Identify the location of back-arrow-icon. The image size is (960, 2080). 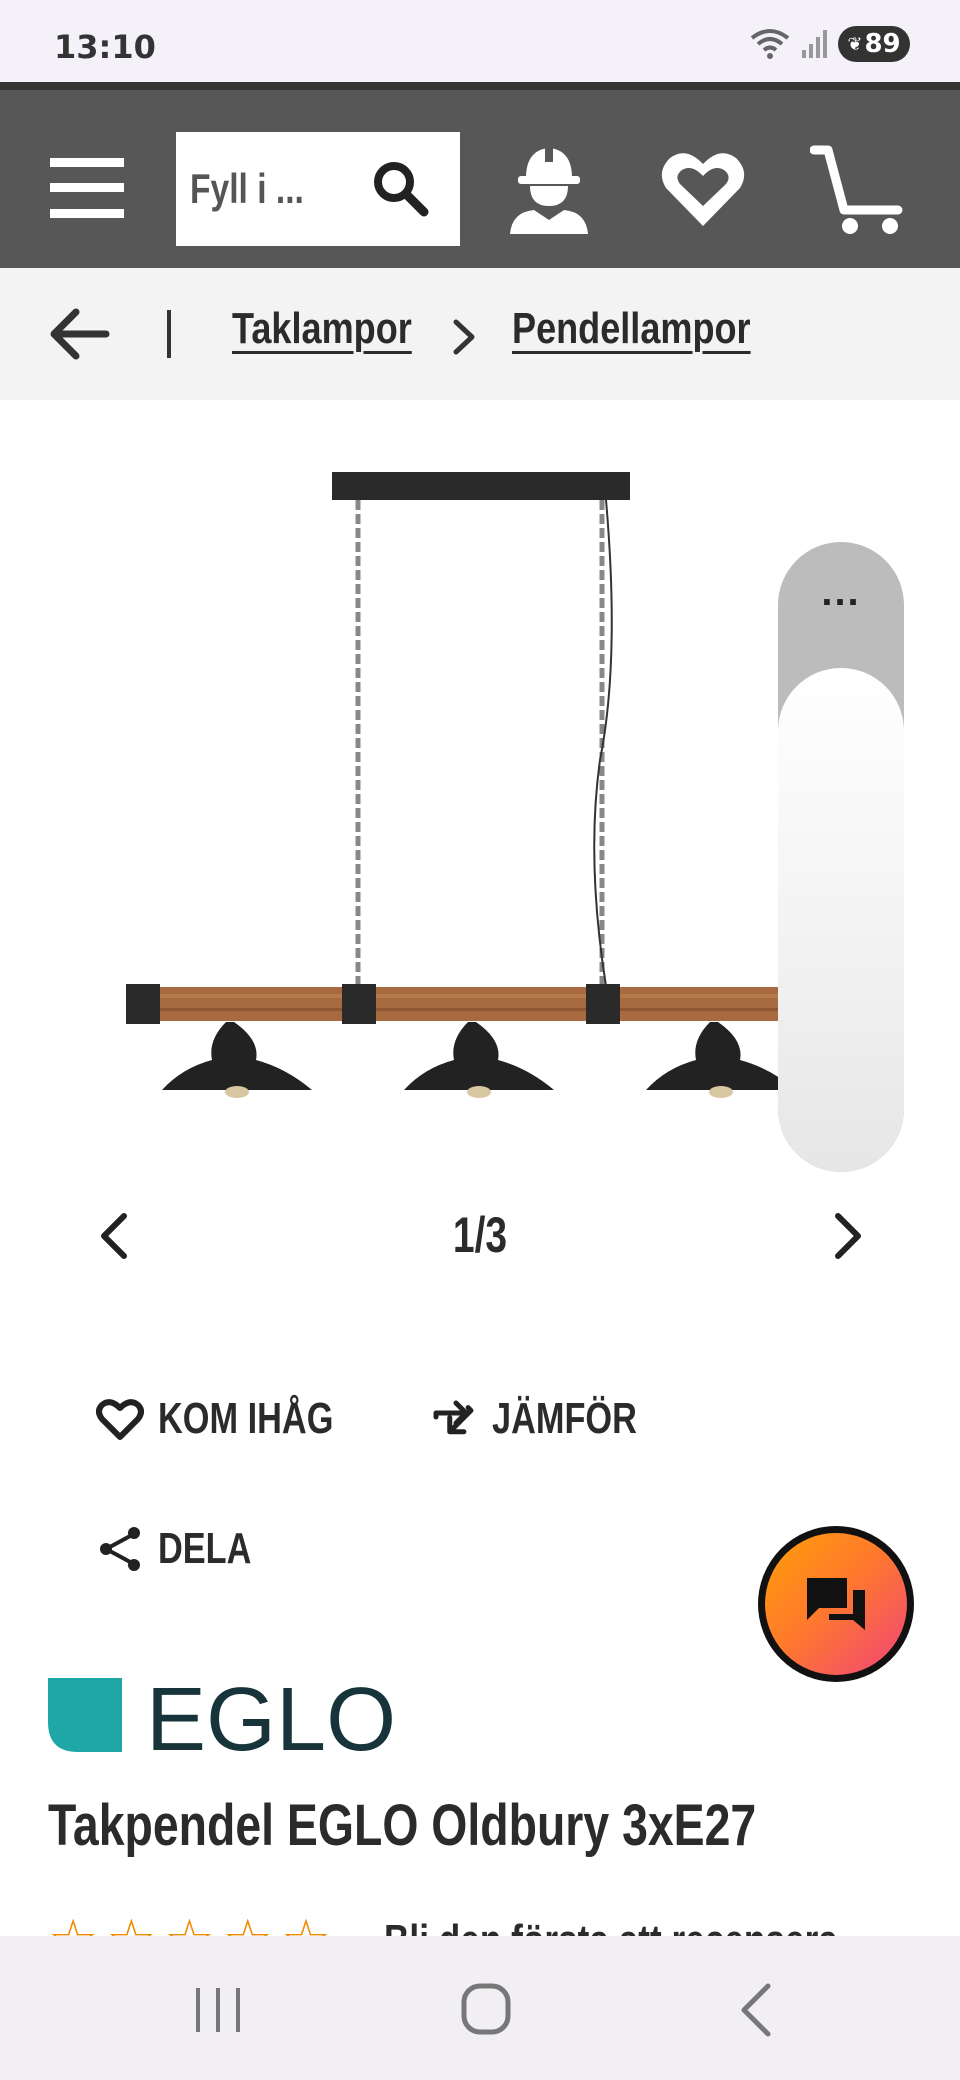
(79, 334).